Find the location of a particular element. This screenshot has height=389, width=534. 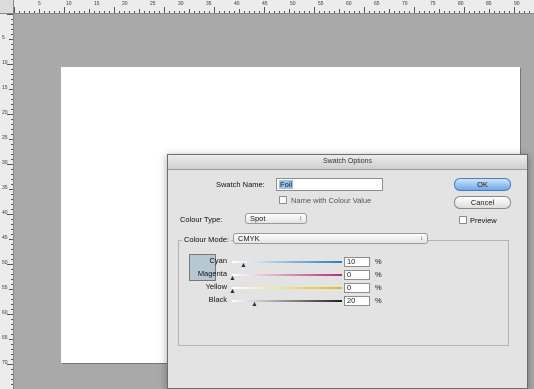

ruler-number: 40 is located at coordinates (237, 4).